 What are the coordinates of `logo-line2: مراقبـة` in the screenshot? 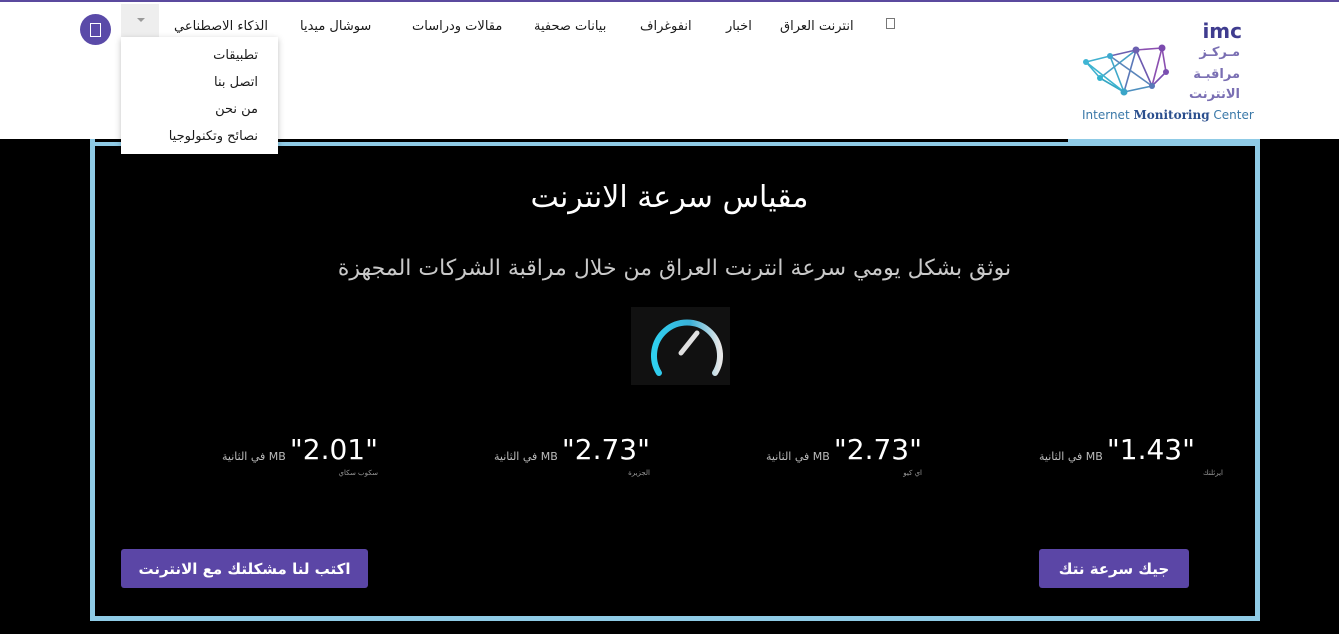 It's located at (1216, 74).